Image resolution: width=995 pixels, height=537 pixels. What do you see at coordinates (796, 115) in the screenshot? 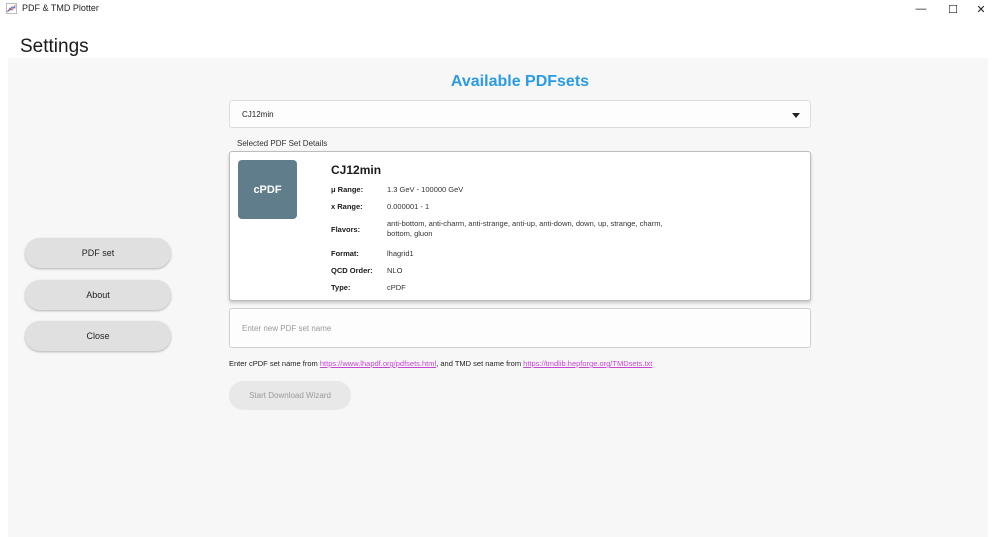
I see `chevron-down-icon` at bounding box center [796, 115].